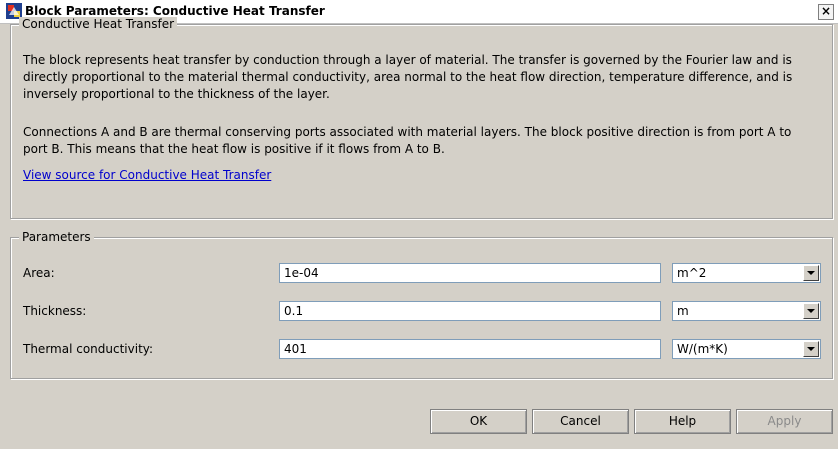  What do you see at coordinates (470, 349) in the screenshot?
I see `thermal-conductivity-input` at bounding box center [470, 349].